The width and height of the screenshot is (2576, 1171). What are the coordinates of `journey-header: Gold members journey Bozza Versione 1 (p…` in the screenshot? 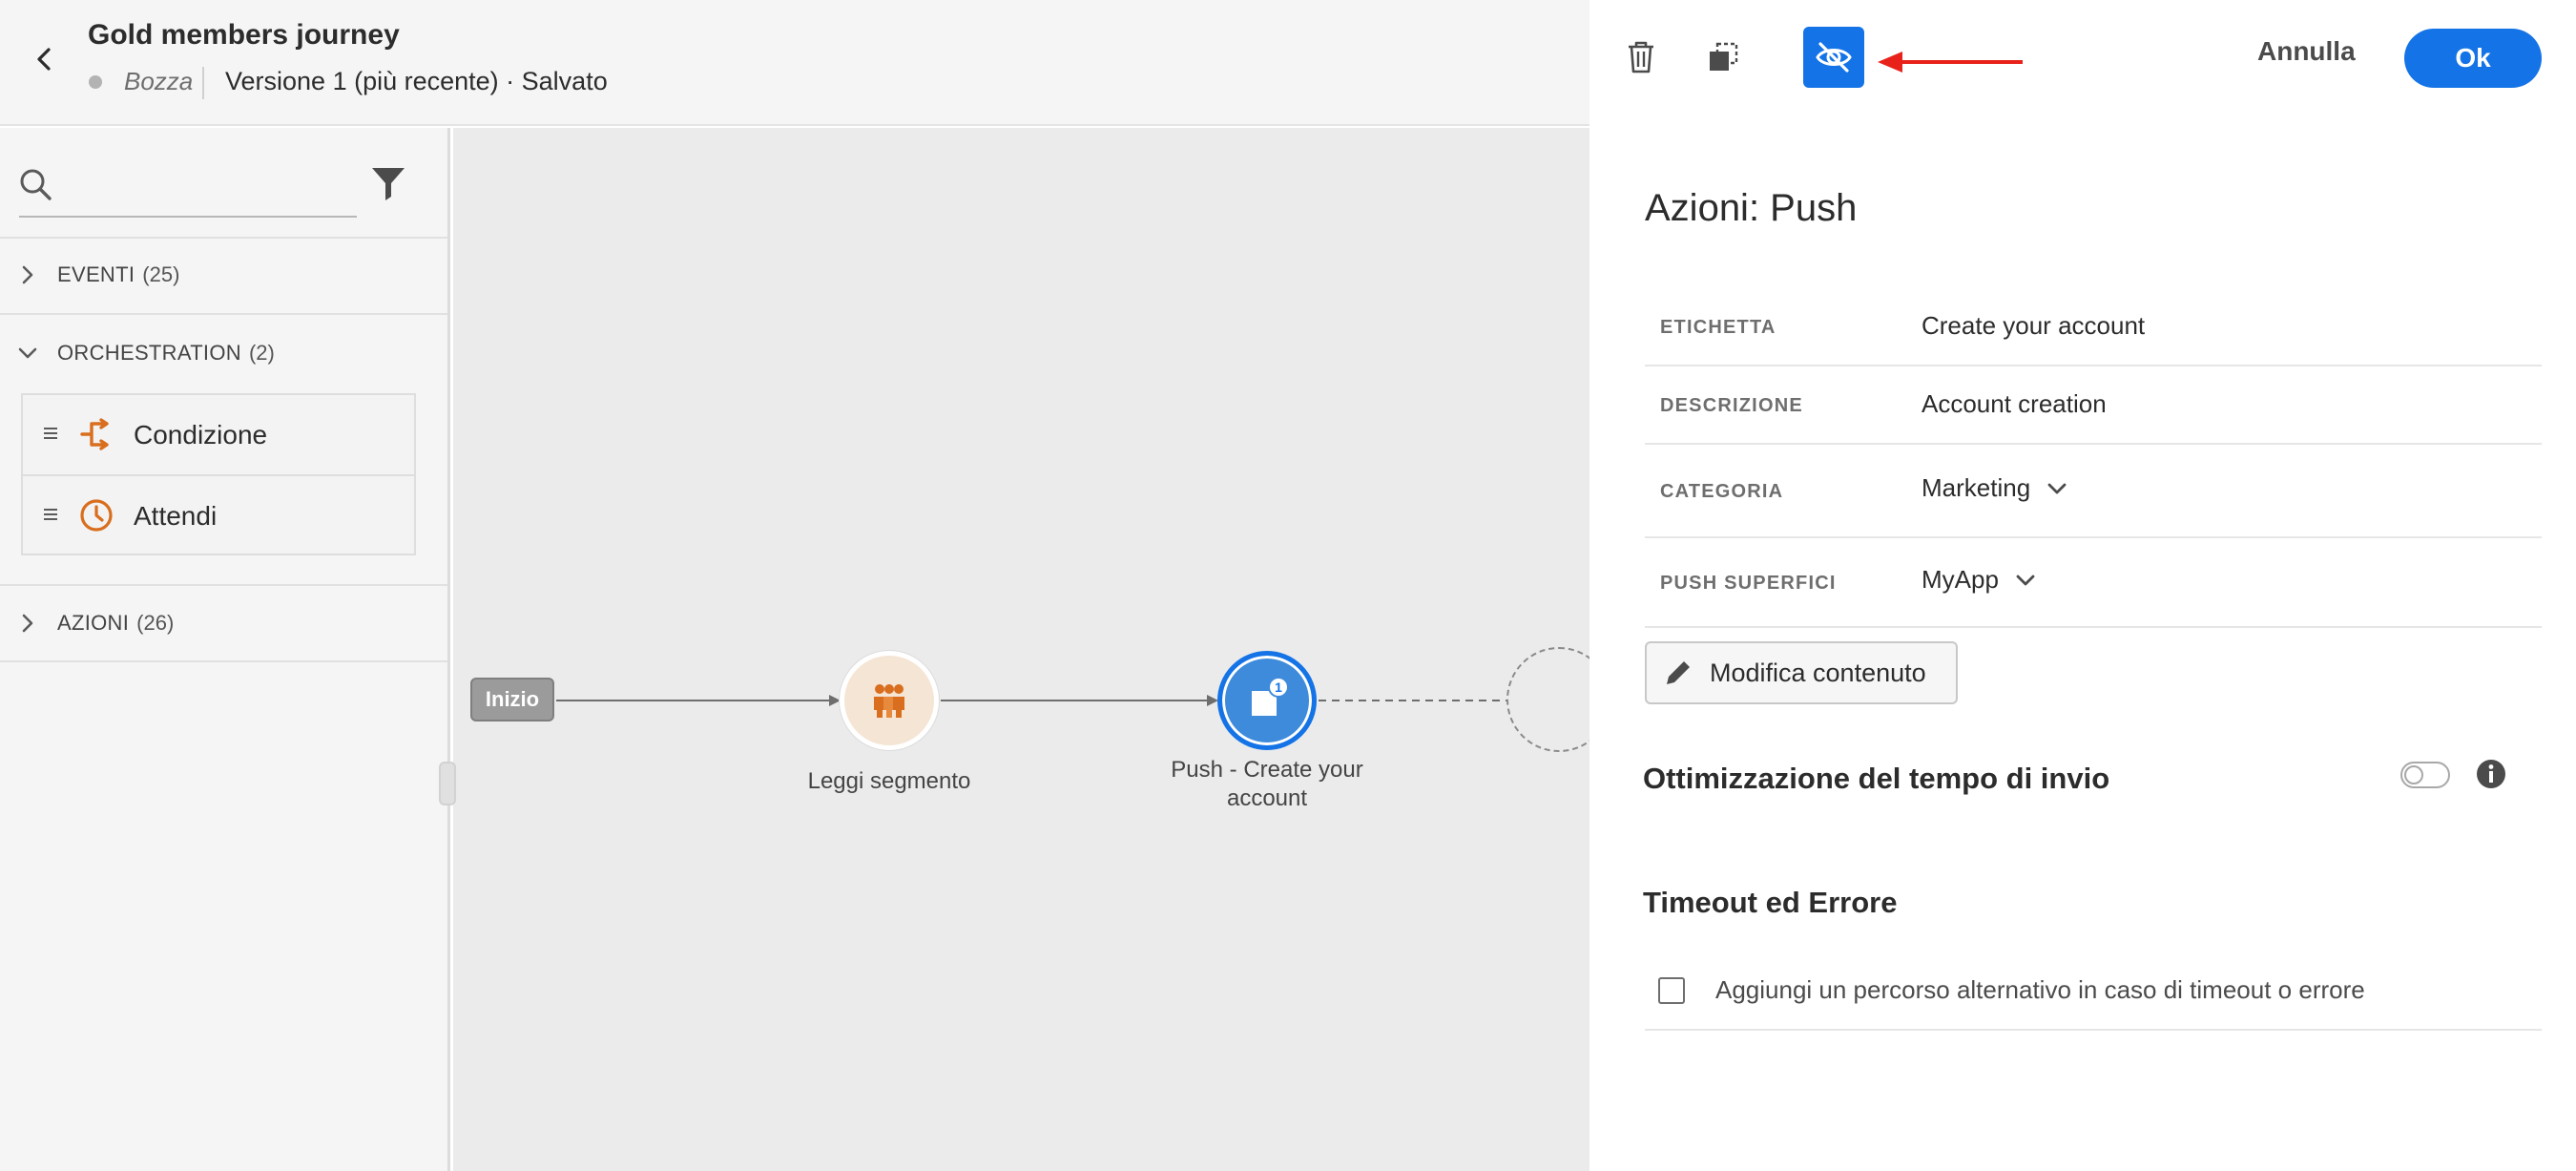 It's located at (794, 63).